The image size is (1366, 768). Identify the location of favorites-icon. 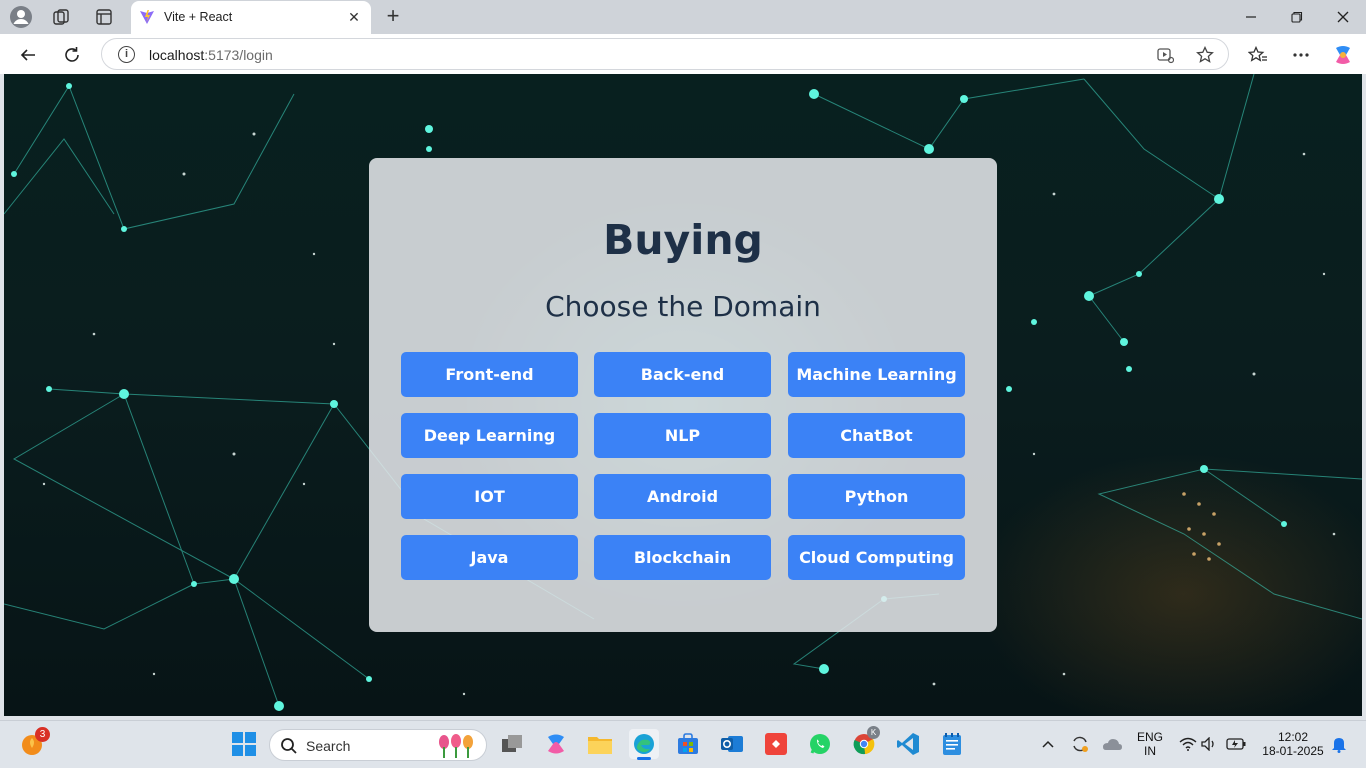
(1258, 55).